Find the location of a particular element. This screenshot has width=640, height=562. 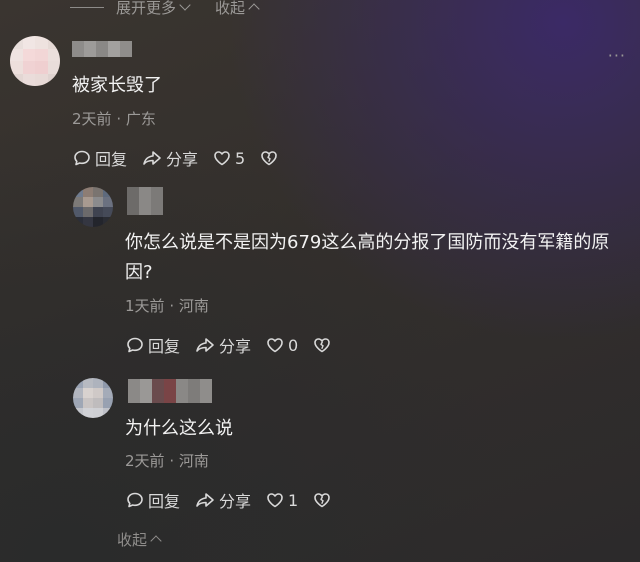

expand-more-button: 展开更多 is located at coordinates (153, 9).